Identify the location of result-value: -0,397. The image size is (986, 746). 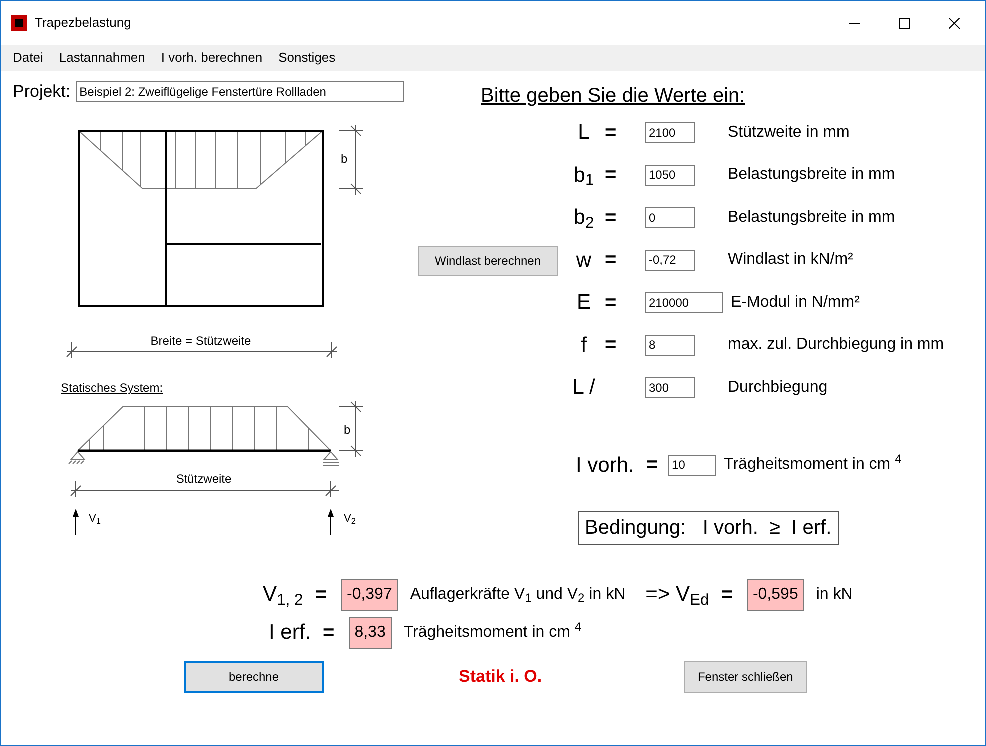
(369, 595).